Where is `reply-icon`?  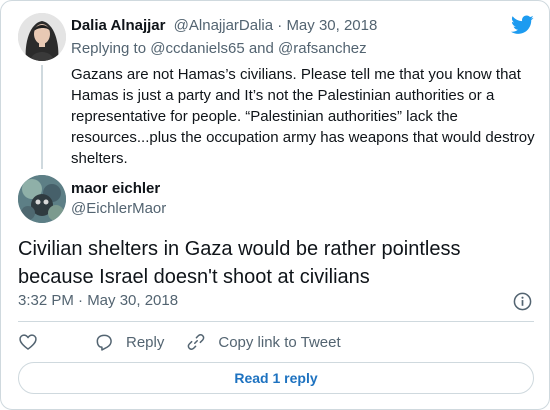
reply-icon is located at coordinates (104, 342).